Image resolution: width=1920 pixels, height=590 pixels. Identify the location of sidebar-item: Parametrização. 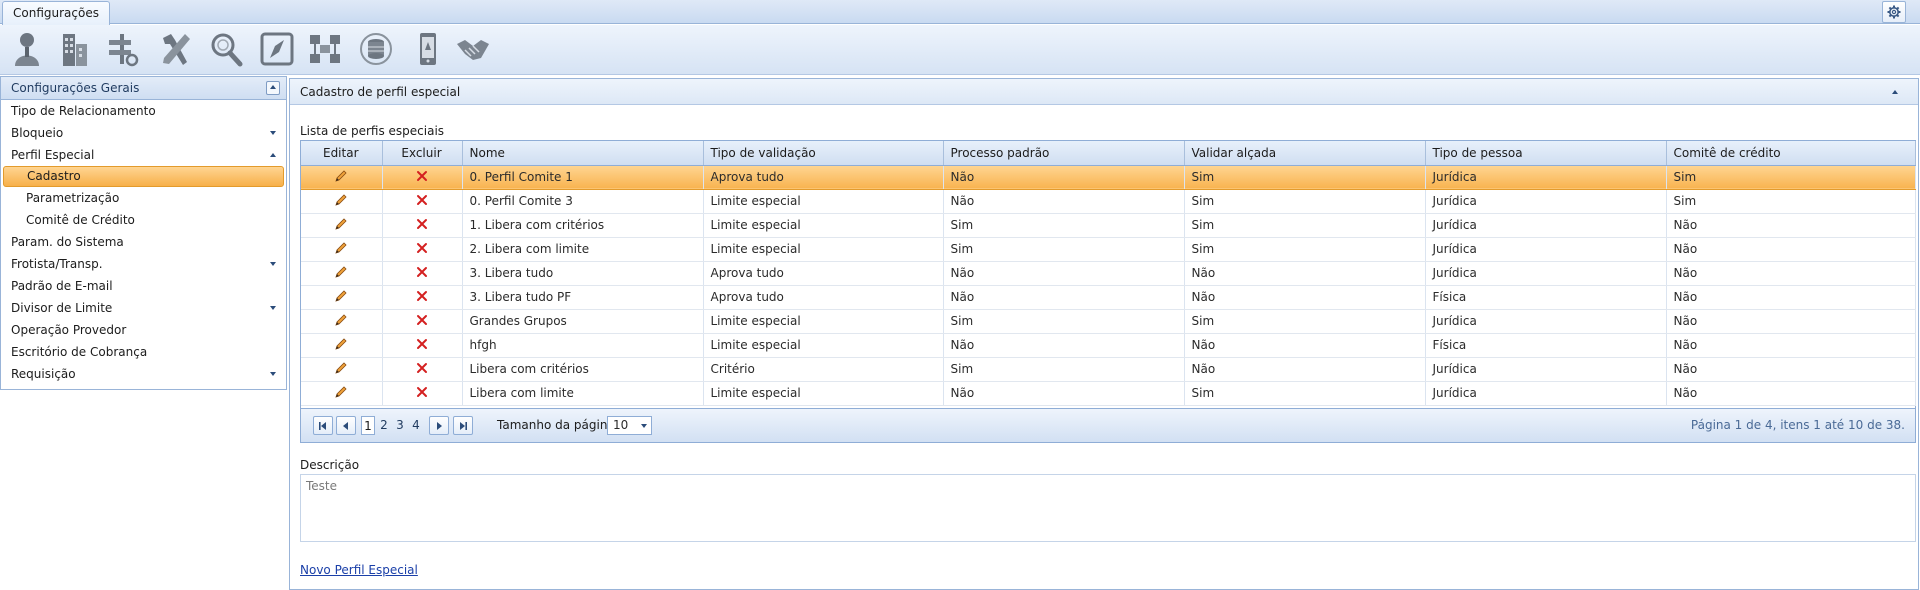
(143, 198).